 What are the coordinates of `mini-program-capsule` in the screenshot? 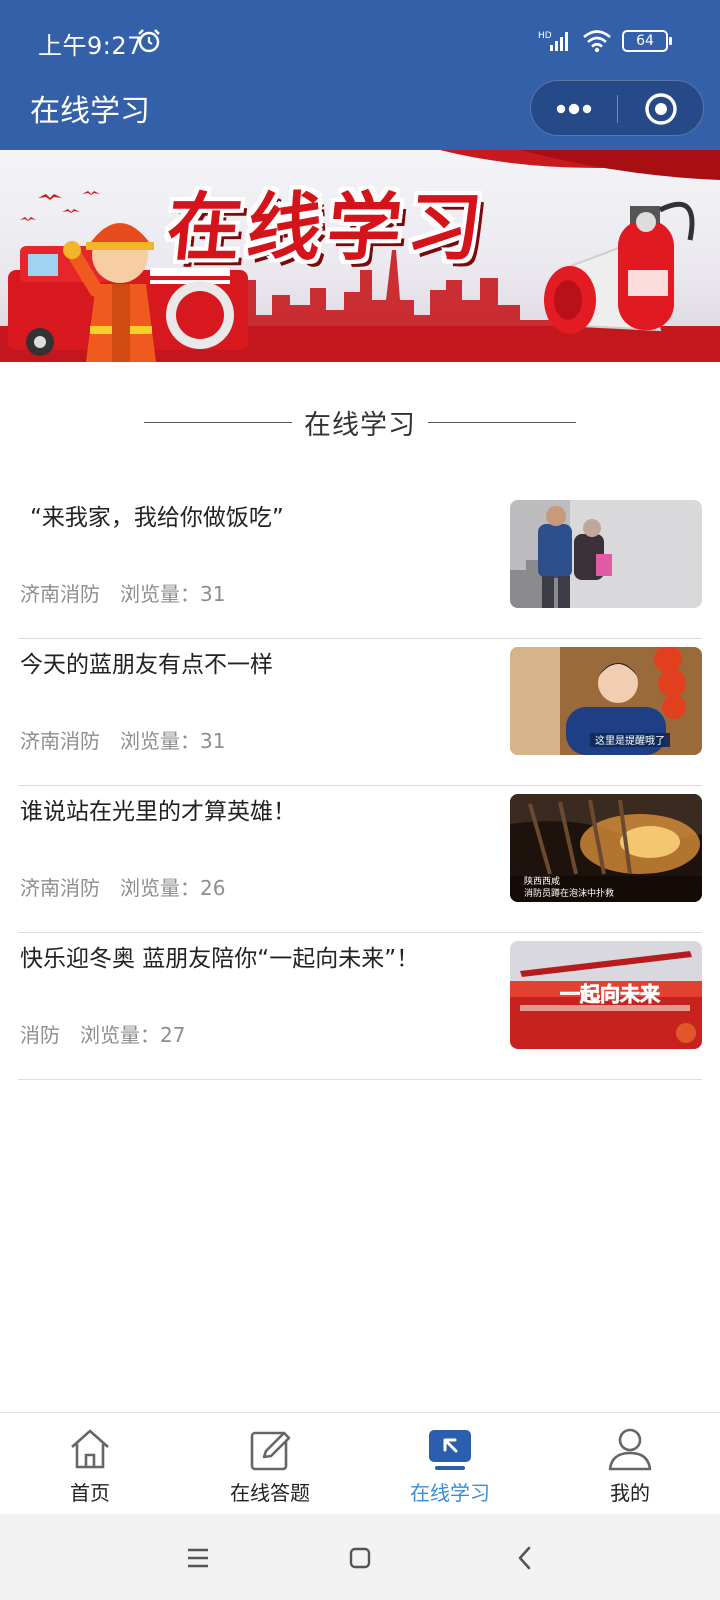 It's located at (617, 108).